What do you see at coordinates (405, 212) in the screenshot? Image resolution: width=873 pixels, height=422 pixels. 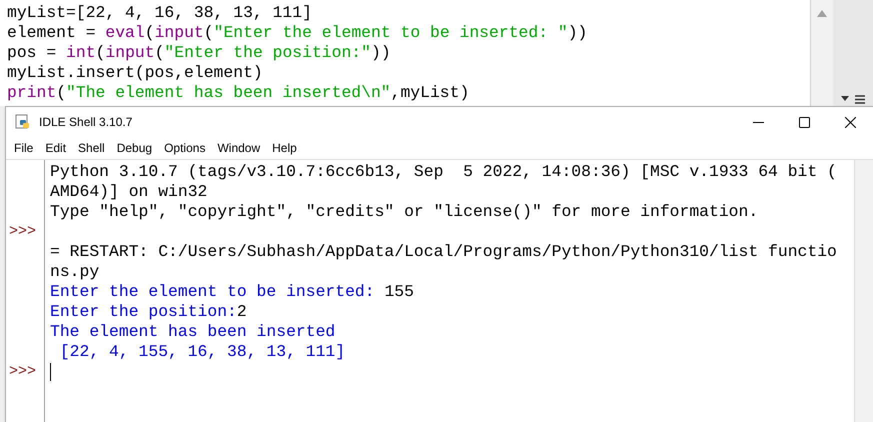 I see `code-line: Type "help", "copyright", "credits" or "license()" for more information.` at bounding box center [405, 212].